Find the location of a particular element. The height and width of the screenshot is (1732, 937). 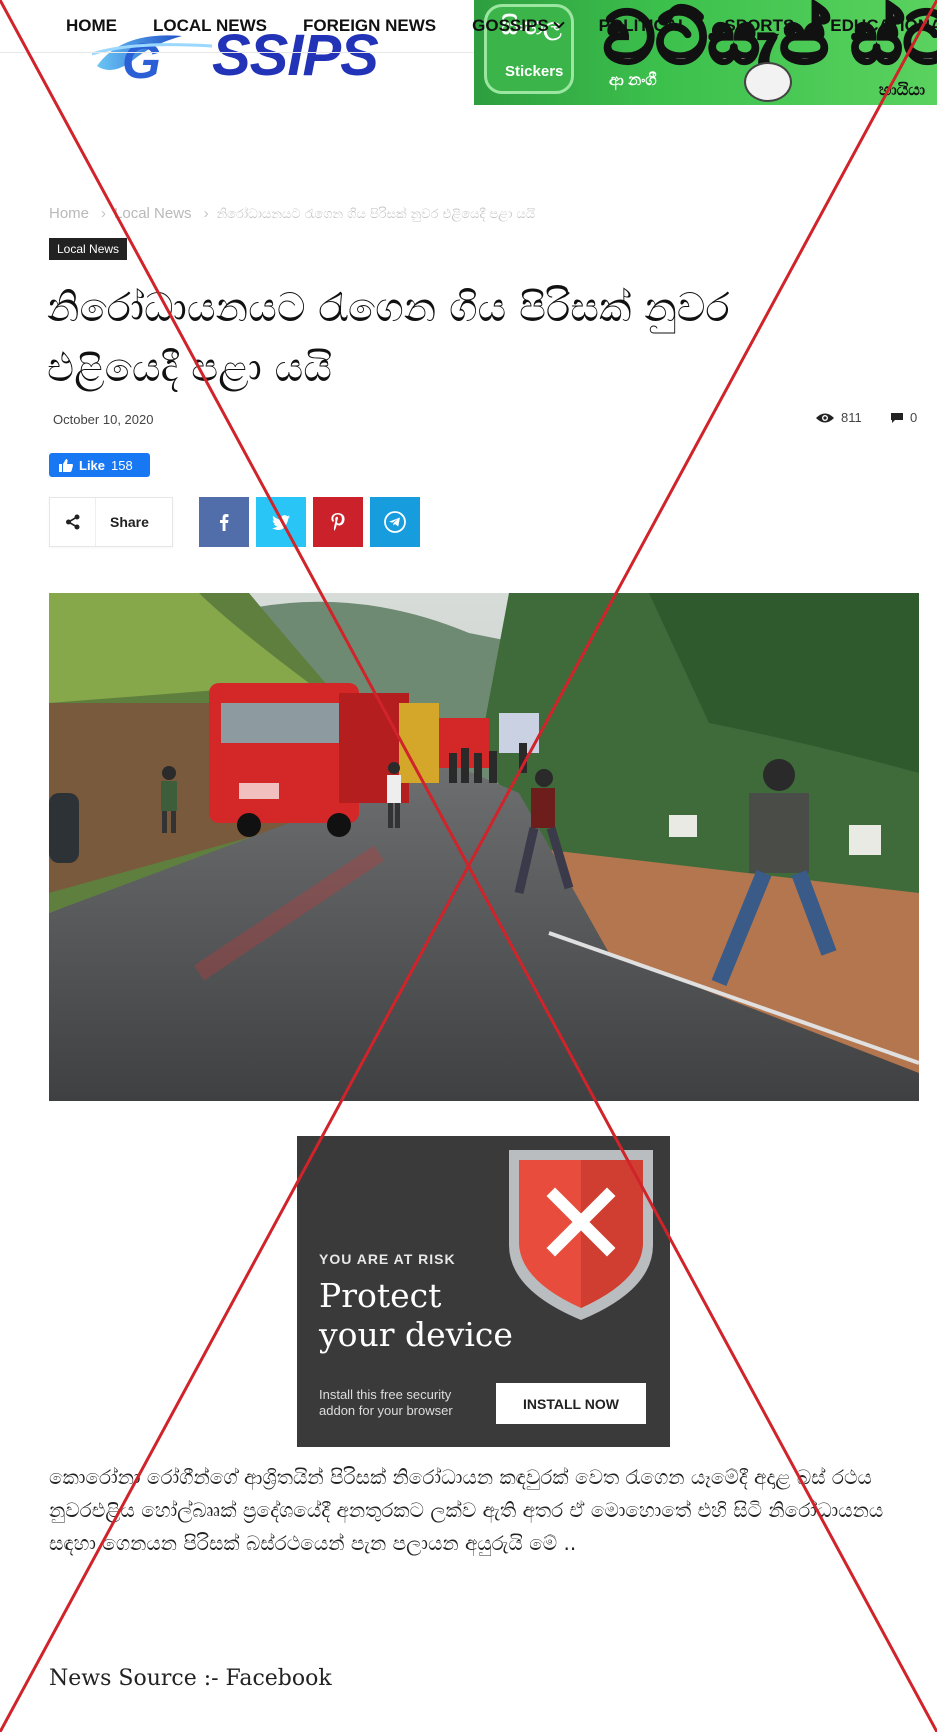

twitter-icon is located at coordinates (281, 522).